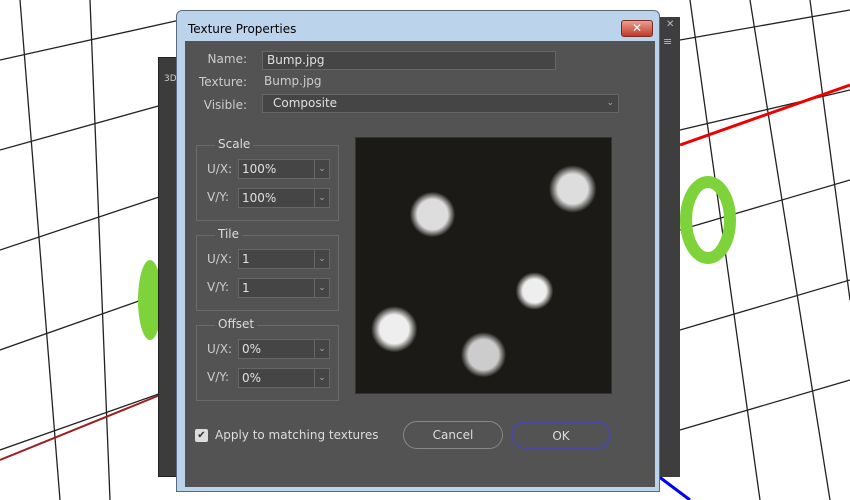  What do you see at coordinates (259, 198) in the screenshot?
I see `scale-vy-value: 100%` at bounding box center [259, 198].